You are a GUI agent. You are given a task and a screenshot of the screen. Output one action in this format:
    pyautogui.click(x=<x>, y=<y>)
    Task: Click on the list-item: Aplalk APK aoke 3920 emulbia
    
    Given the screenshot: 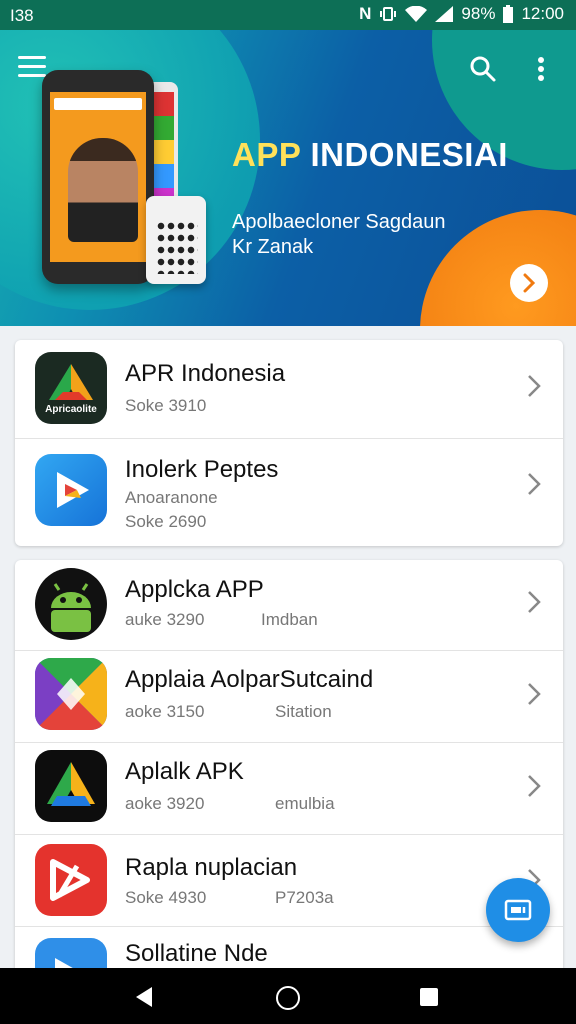 What is the action you would take?
    pyautogui.click(x=289, y=788)
    